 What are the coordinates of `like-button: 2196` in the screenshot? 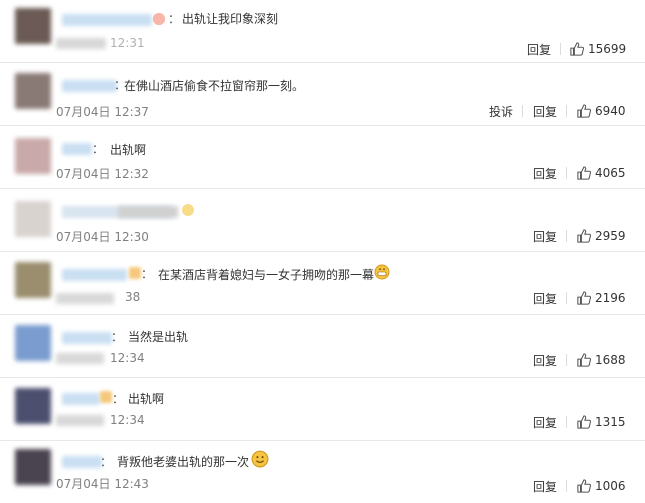 It's located at (601, 298).